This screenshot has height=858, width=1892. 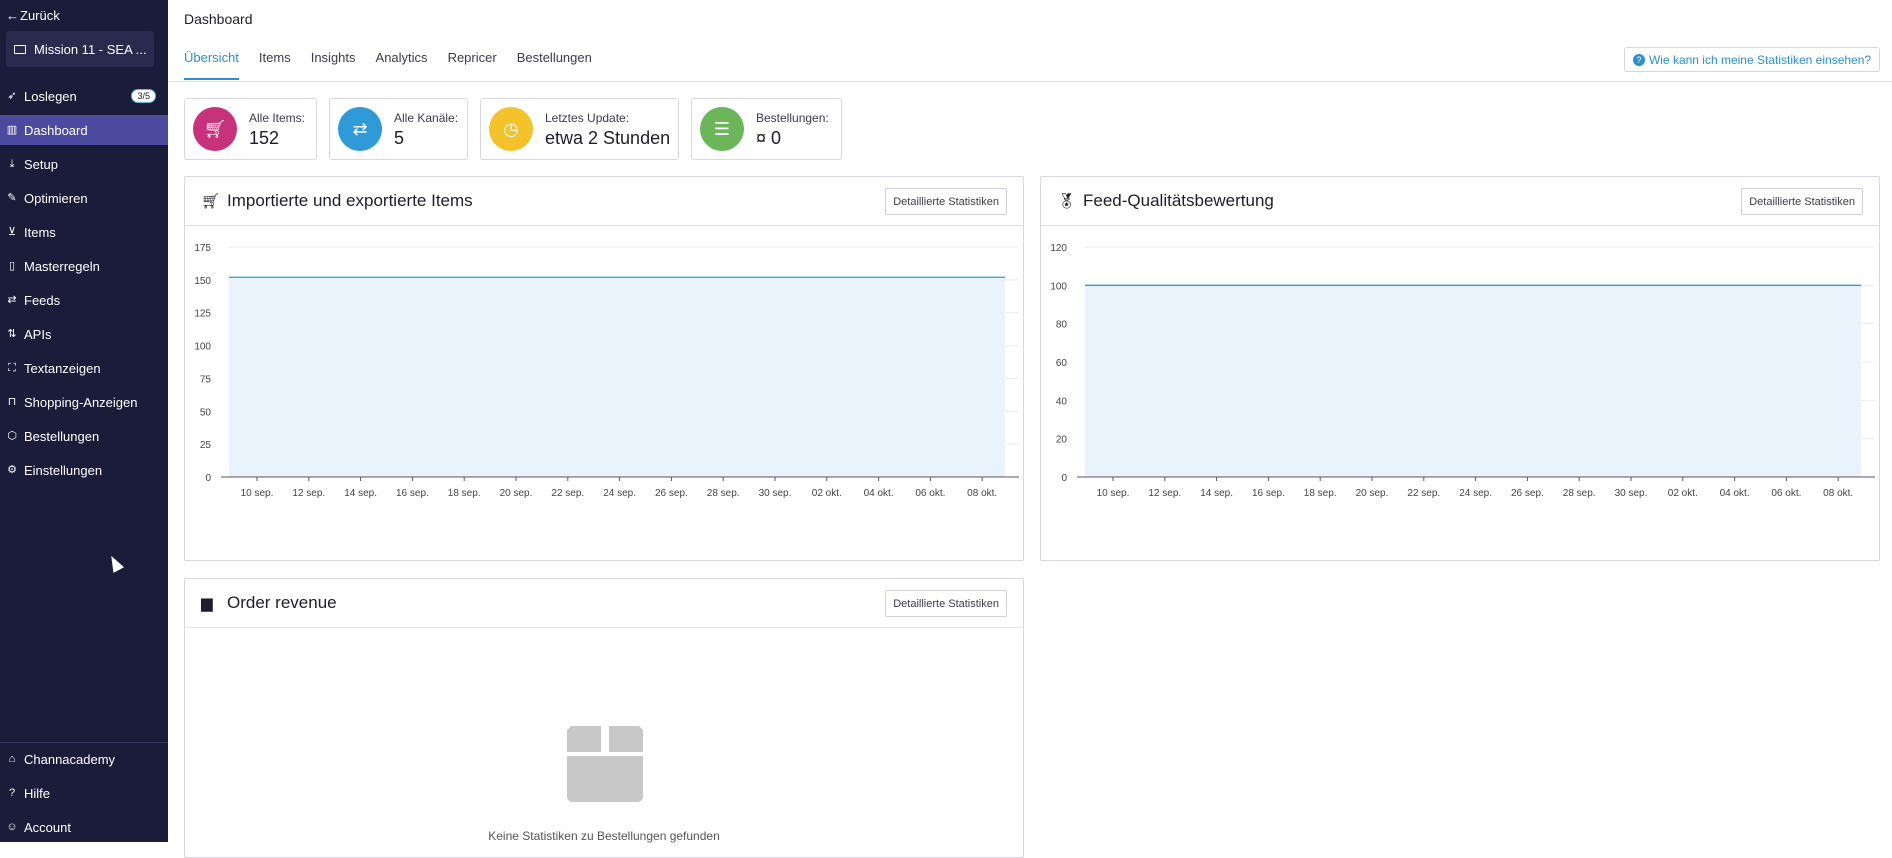 I want to click on tab-insights: Insights, so click(x=333, y=65).